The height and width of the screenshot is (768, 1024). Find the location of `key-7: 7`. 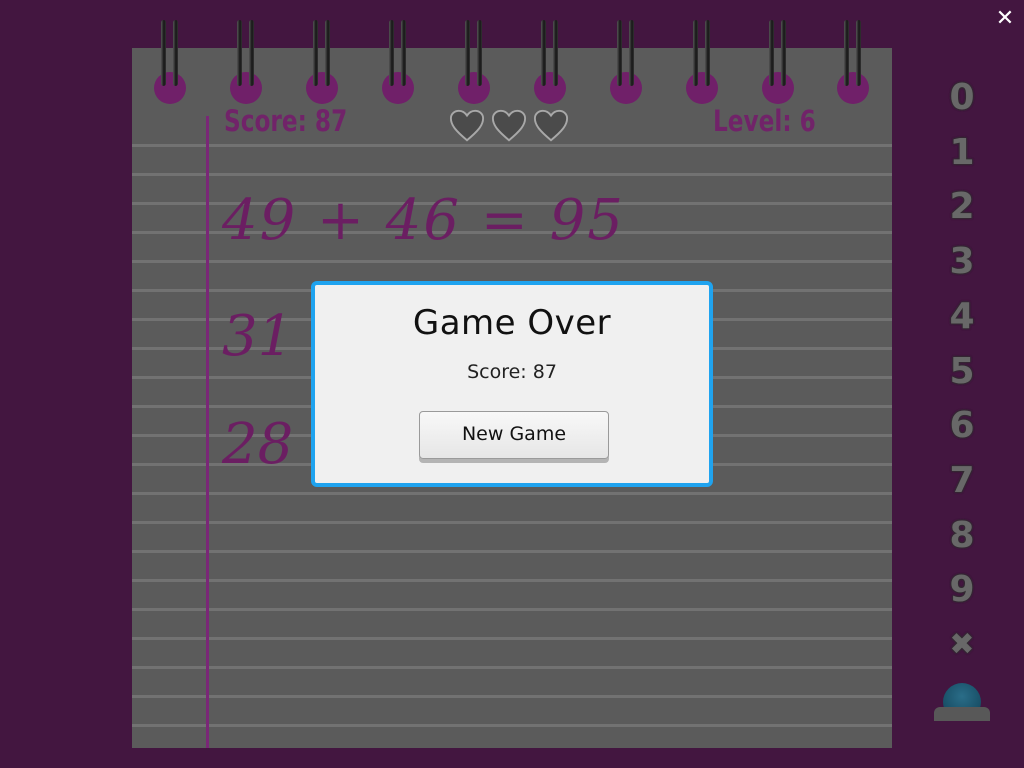

key-7: 7 is located at coordinates (962, 481).